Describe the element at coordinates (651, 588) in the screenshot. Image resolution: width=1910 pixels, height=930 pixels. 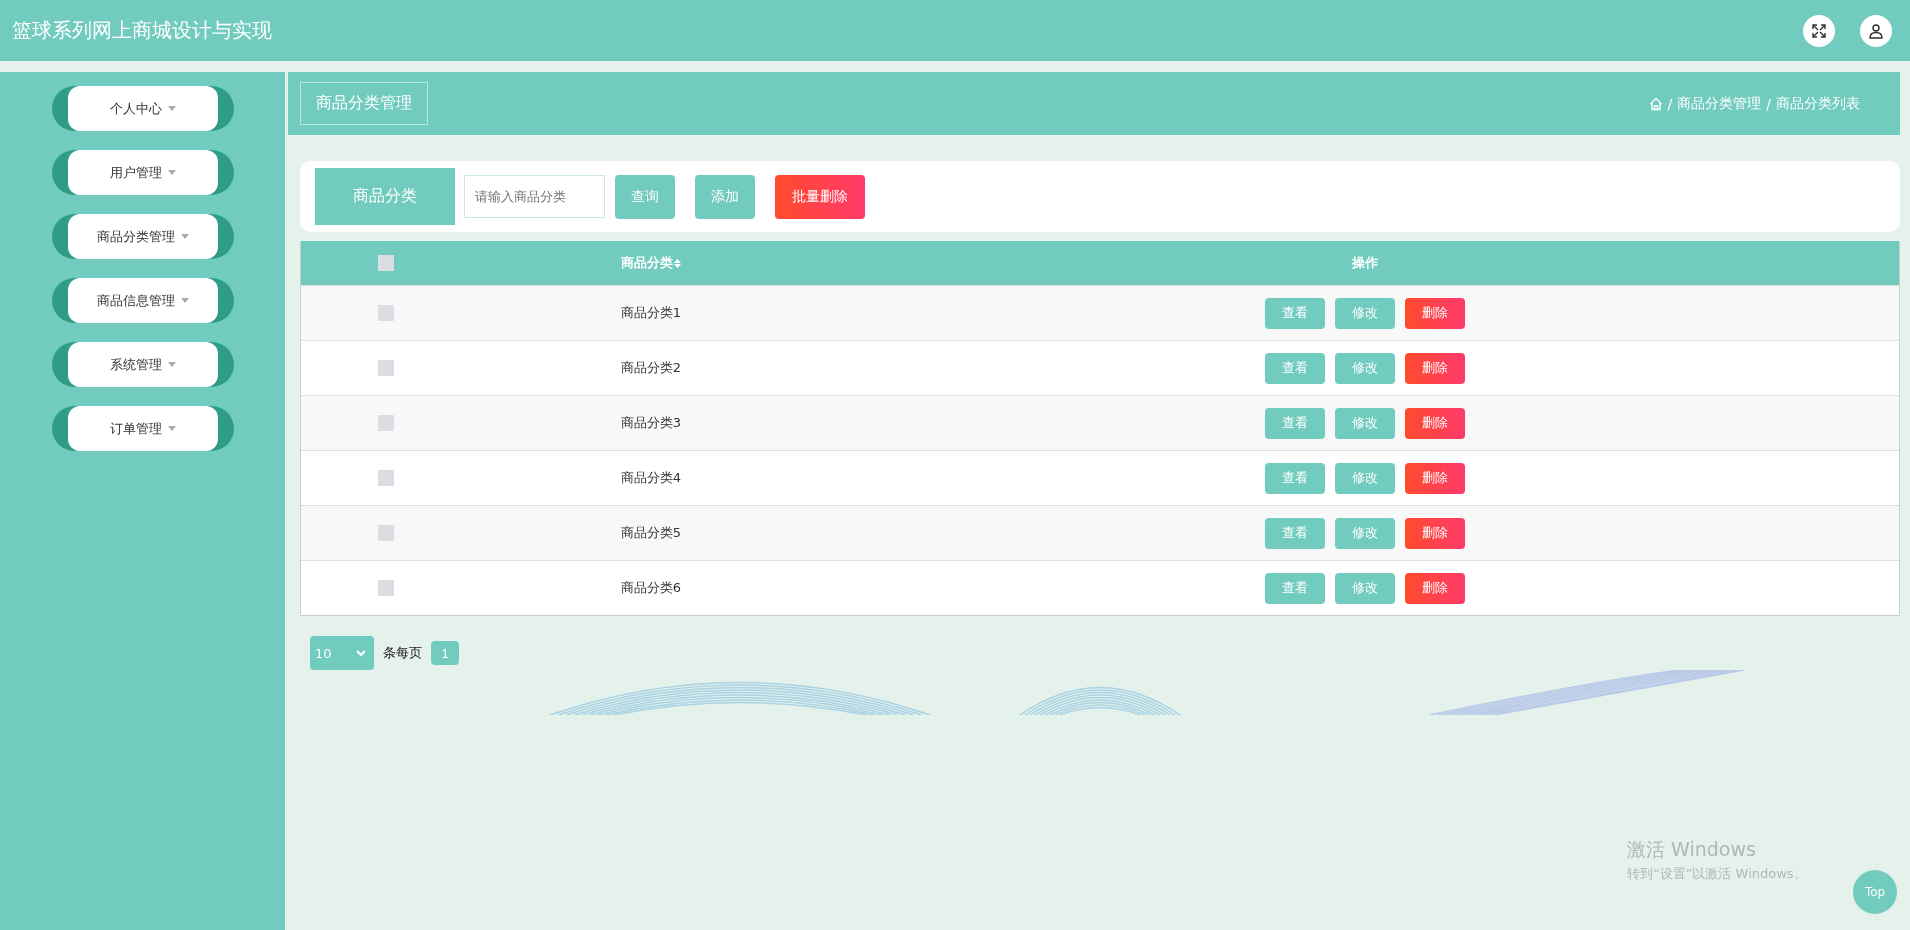
I see `table-cell: 商品分类6` at that location.